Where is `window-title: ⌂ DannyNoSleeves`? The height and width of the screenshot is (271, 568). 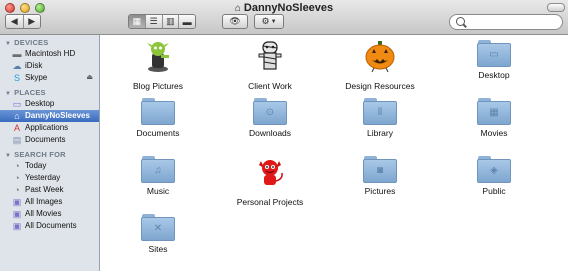
window-title: ⌂ DannyNoSleeves is located at coordinates (284, 8).